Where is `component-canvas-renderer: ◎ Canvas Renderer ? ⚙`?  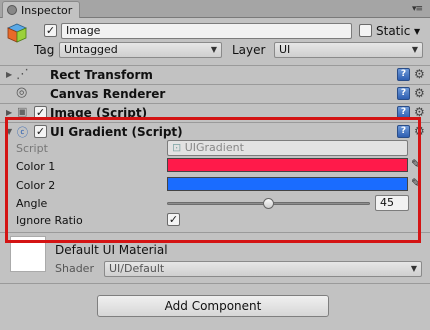
component-canvas-renderer: ◎ Canvas Renderer ? ⚙ is located at coordinates (215, 93).